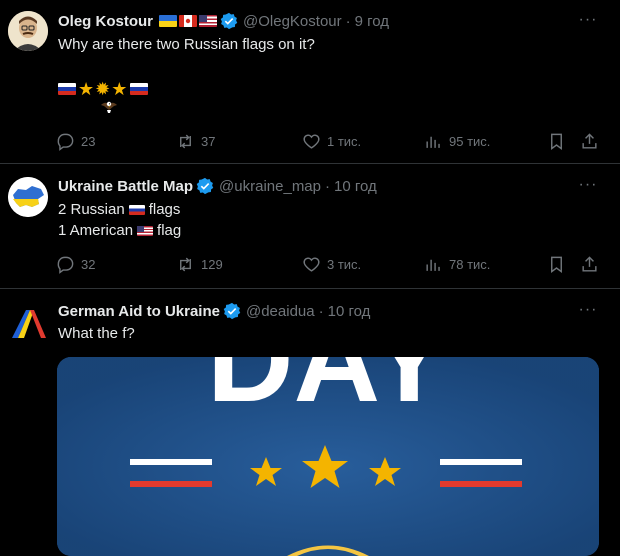 The image size is (620, 556). What do you see at coordinates (91, 209) in the screenshot?
I see `text-fragment: 2 Russian` at bounding box center [91, 209].